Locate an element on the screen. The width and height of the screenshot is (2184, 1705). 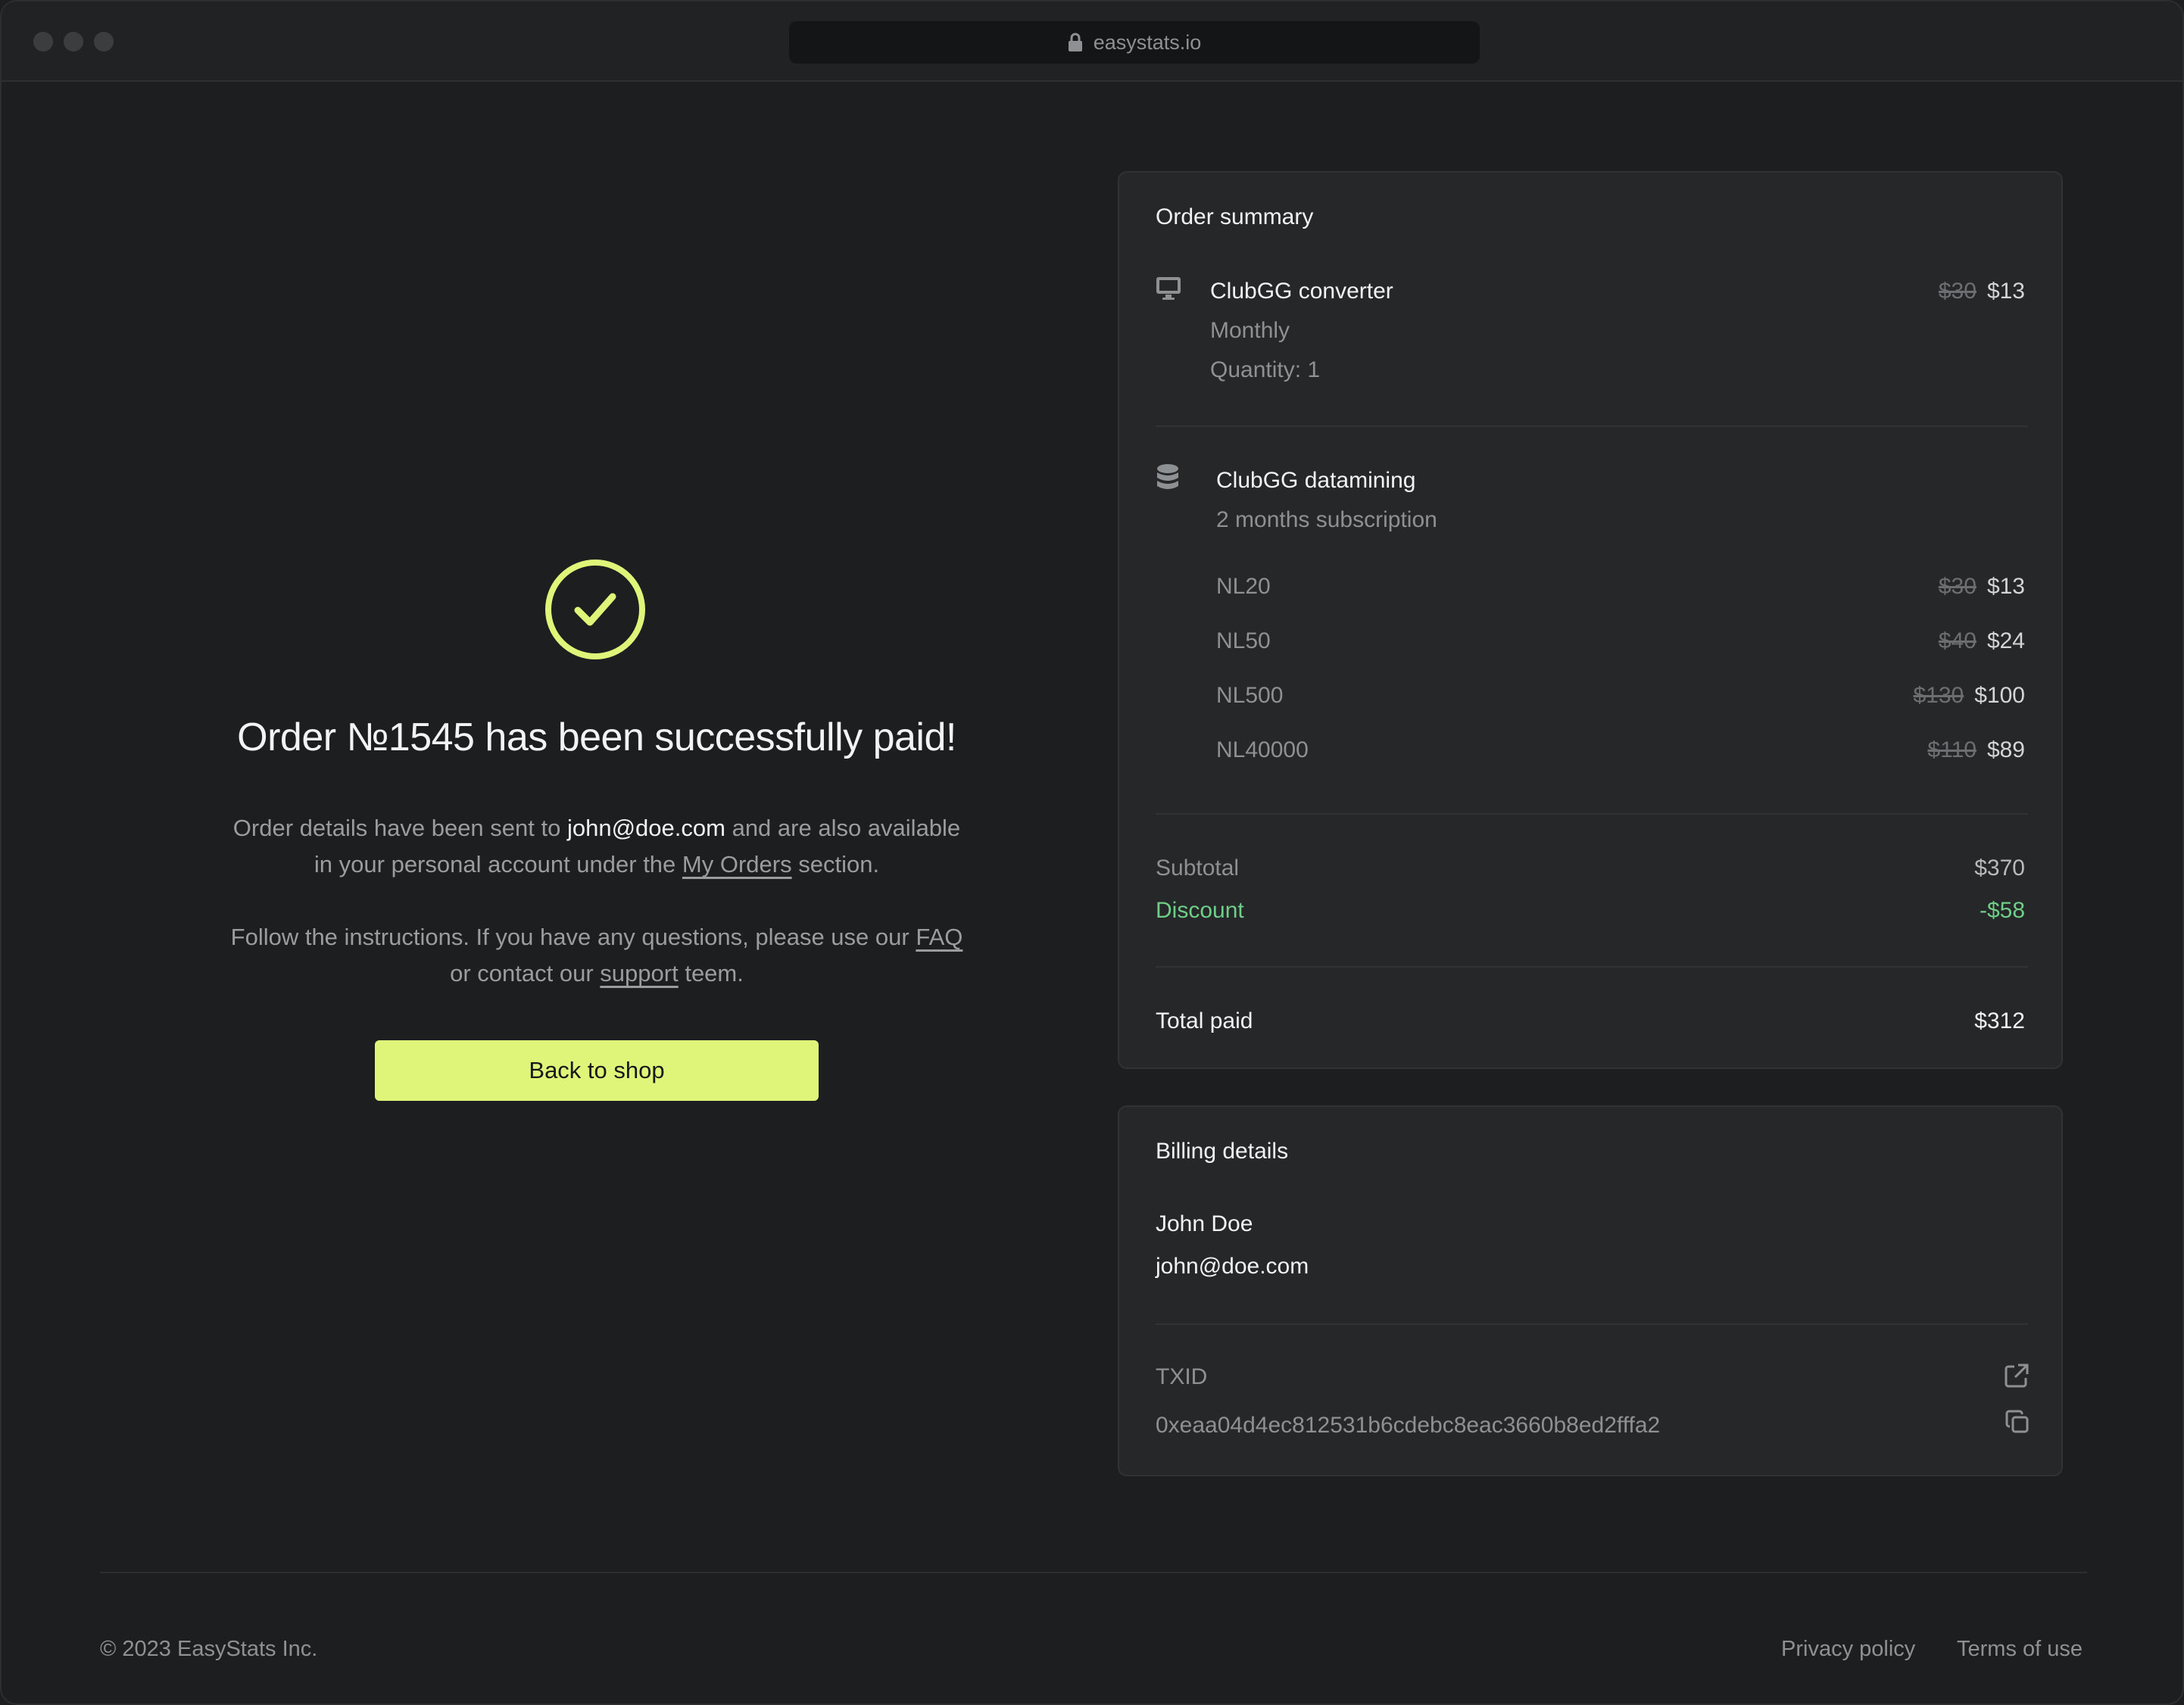
discount-label: Discount is located at coordinates (1200, 910).